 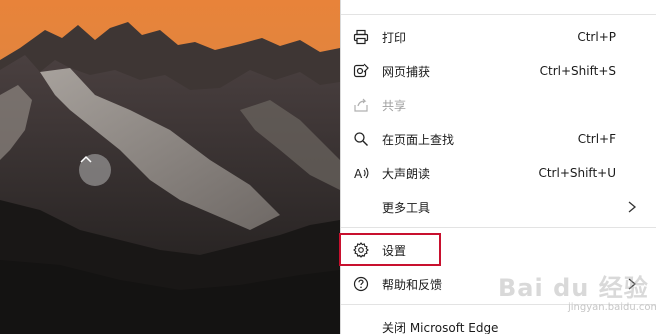 I want to click on menu-item-read-aloud: A 大声朗读 Ctrl+Shift+U, so click(x=498, y=173).